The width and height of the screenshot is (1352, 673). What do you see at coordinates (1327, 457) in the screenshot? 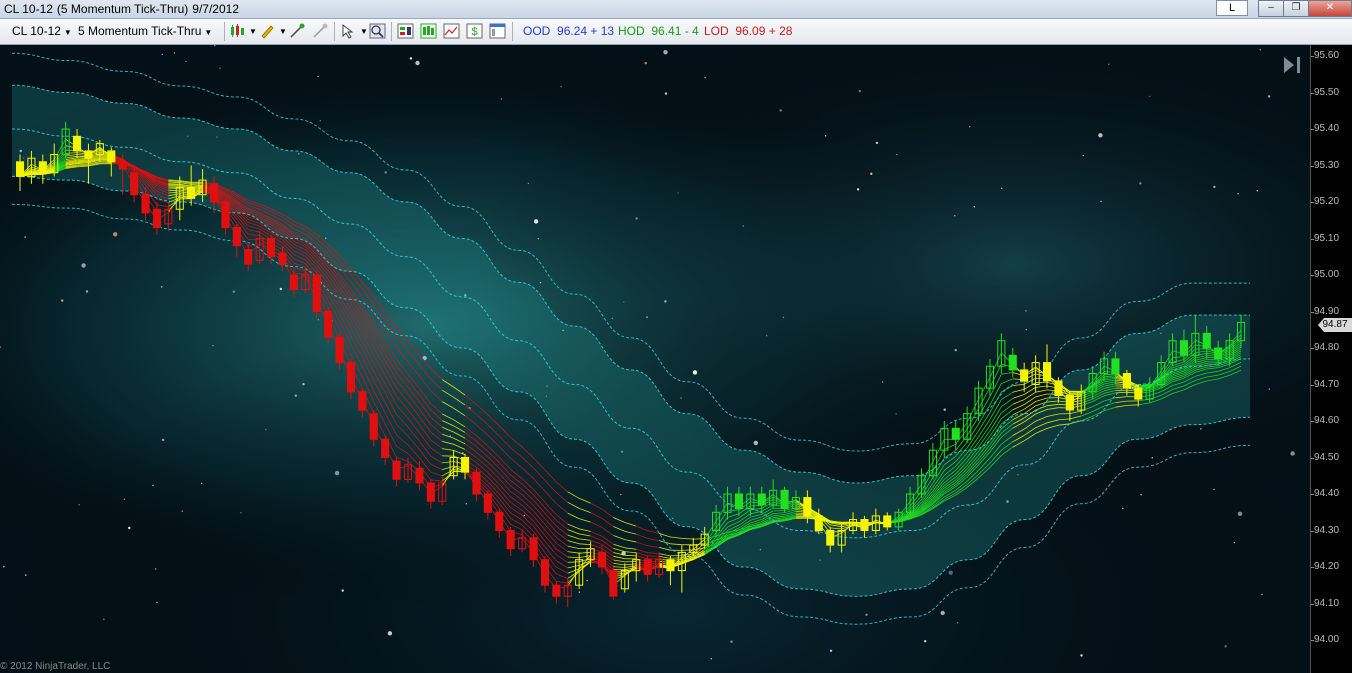
I see `axis-tick-label: 94.50` at bounding box center [1327, 457].